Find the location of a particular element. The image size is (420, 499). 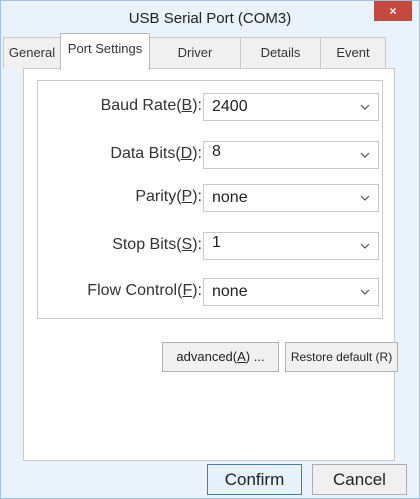

flow-control-label: Flow Control(F): is located at coordinates (144, 290).